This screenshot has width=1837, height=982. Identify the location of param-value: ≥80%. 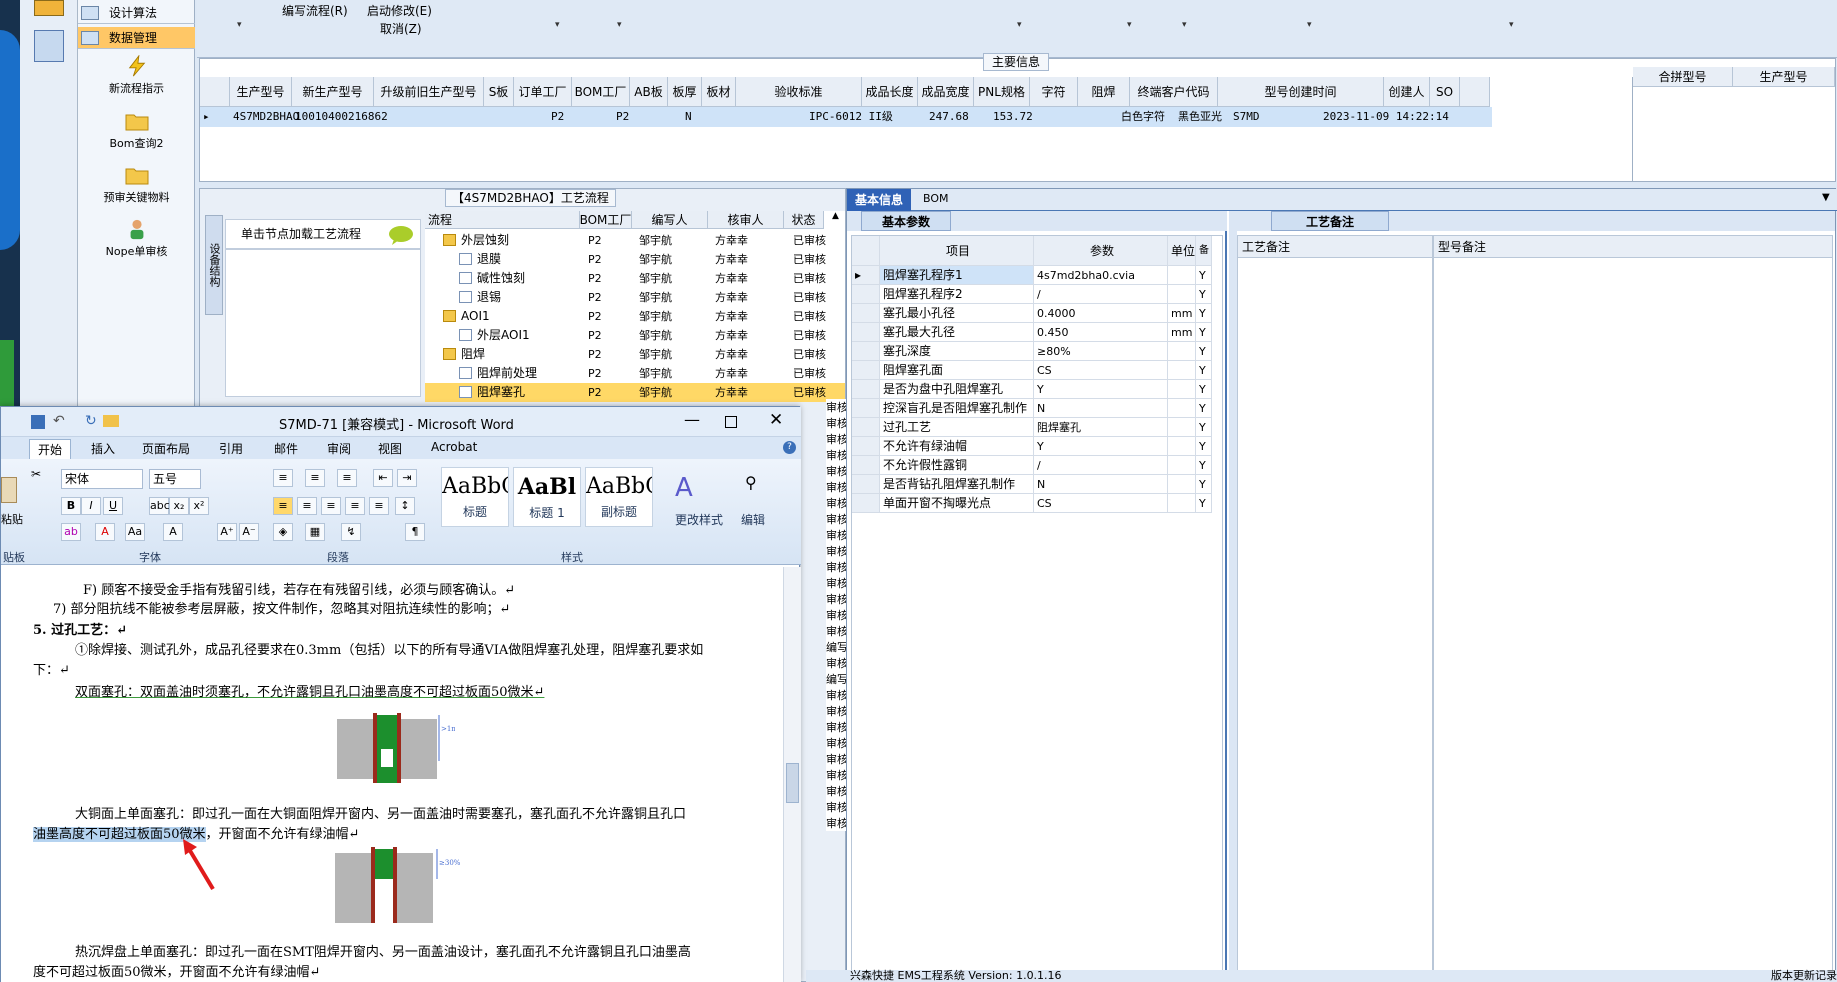
(1101, 351).